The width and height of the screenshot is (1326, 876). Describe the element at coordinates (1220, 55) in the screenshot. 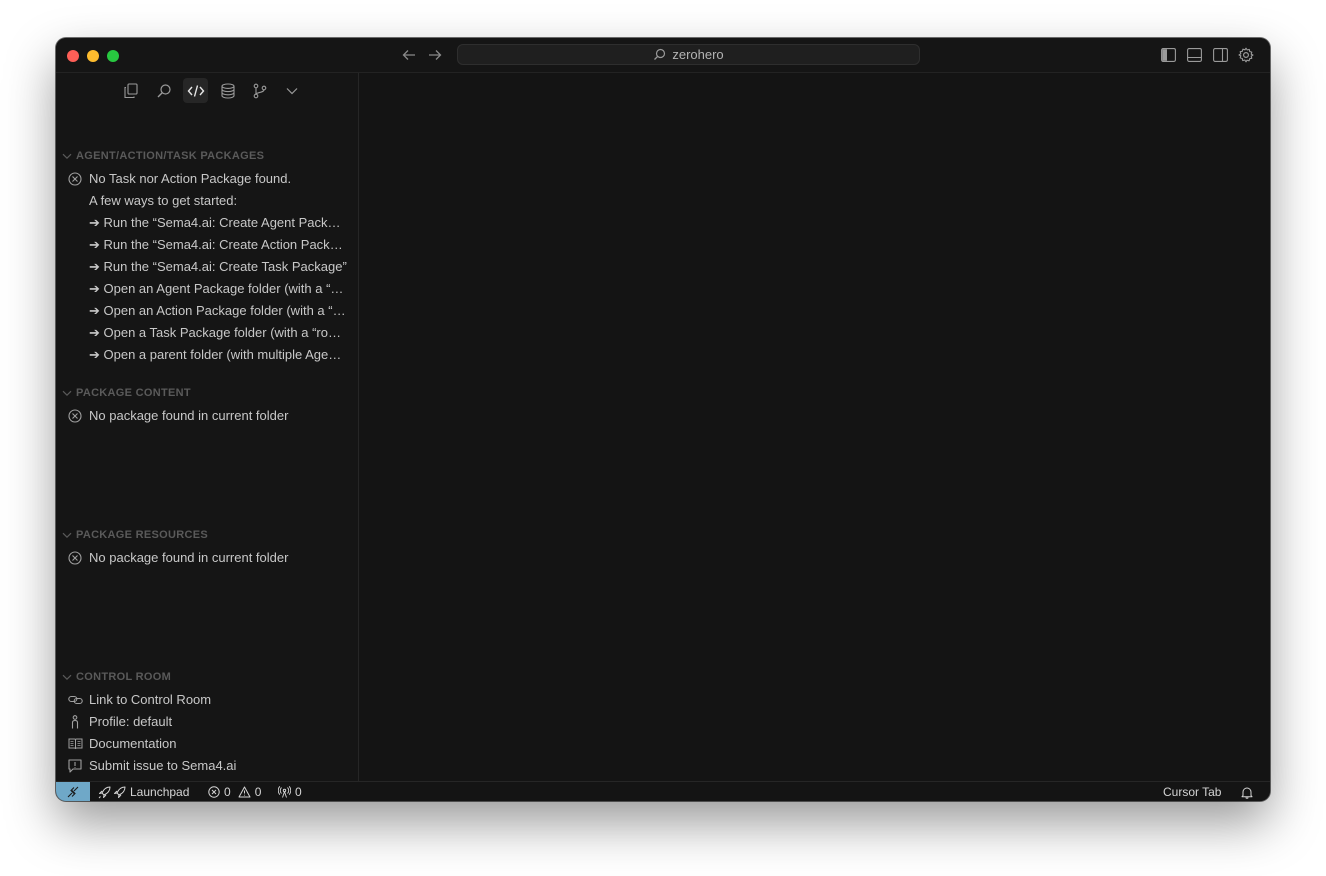

I see `toggle-secondary-sidebar-icon` at that location.